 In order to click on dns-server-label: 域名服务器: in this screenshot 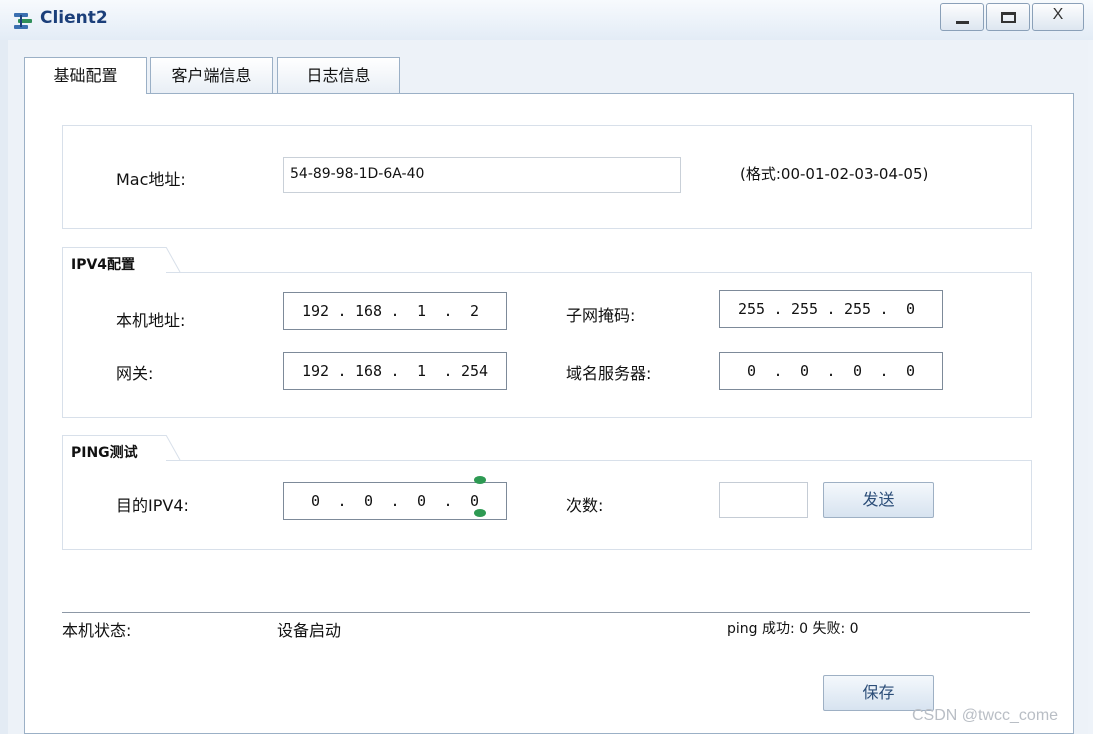, I will do `click(609, 373)`.